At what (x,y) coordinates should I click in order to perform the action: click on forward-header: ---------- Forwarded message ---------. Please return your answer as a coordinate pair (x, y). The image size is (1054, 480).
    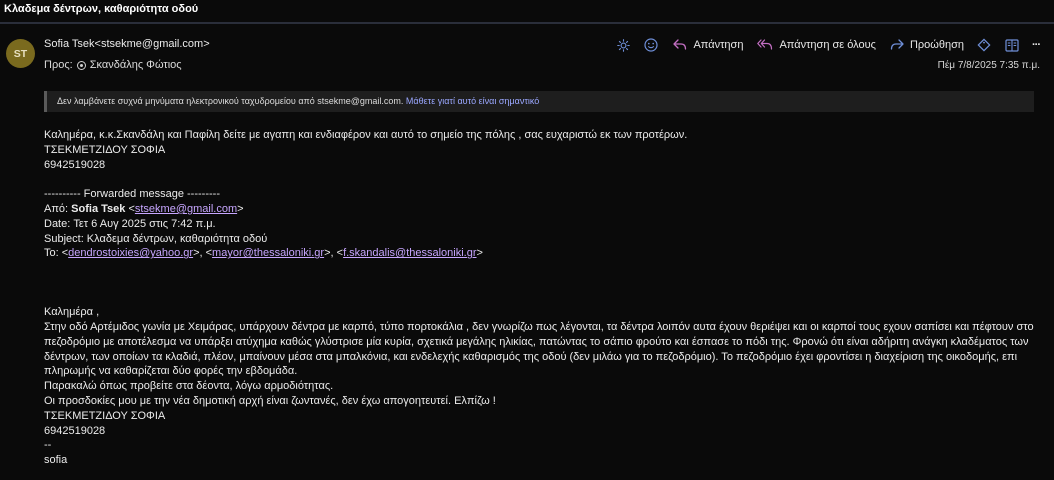
    Looking at the image, I should click on (132, 194).